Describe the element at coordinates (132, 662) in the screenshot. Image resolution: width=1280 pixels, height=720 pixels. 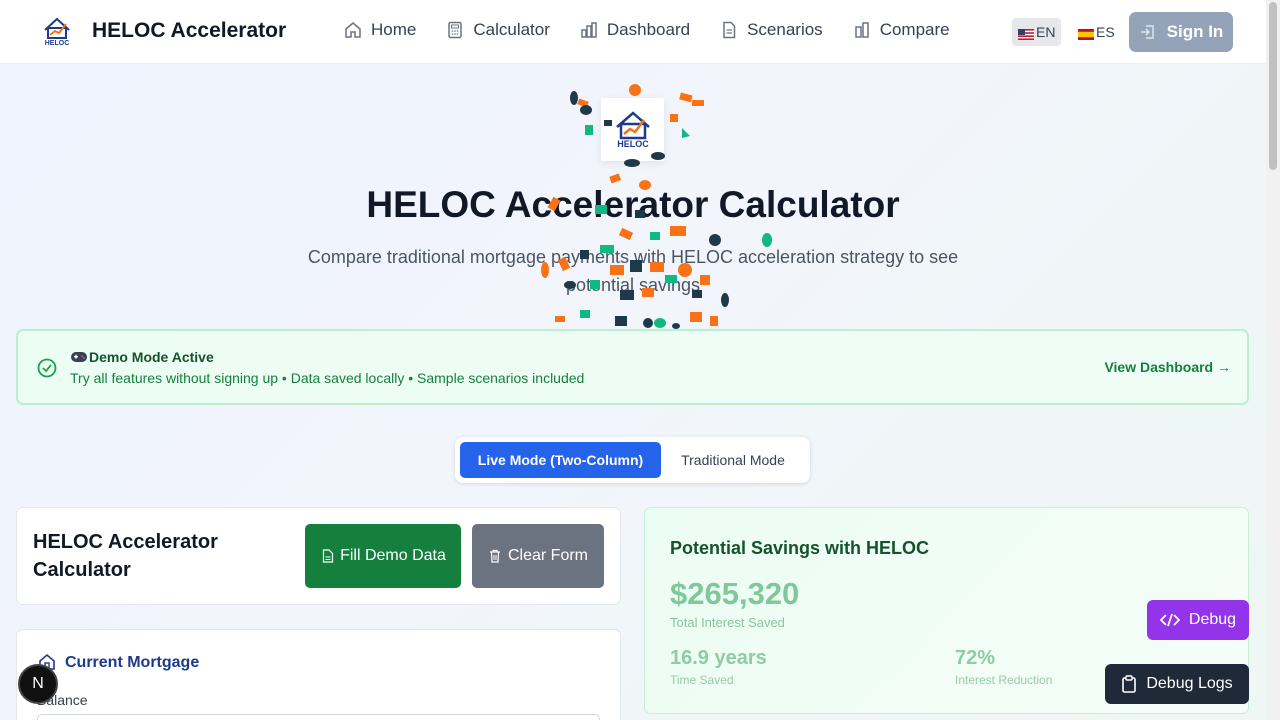
I see `current-mortgage-title: Current Mortgage` at that location.